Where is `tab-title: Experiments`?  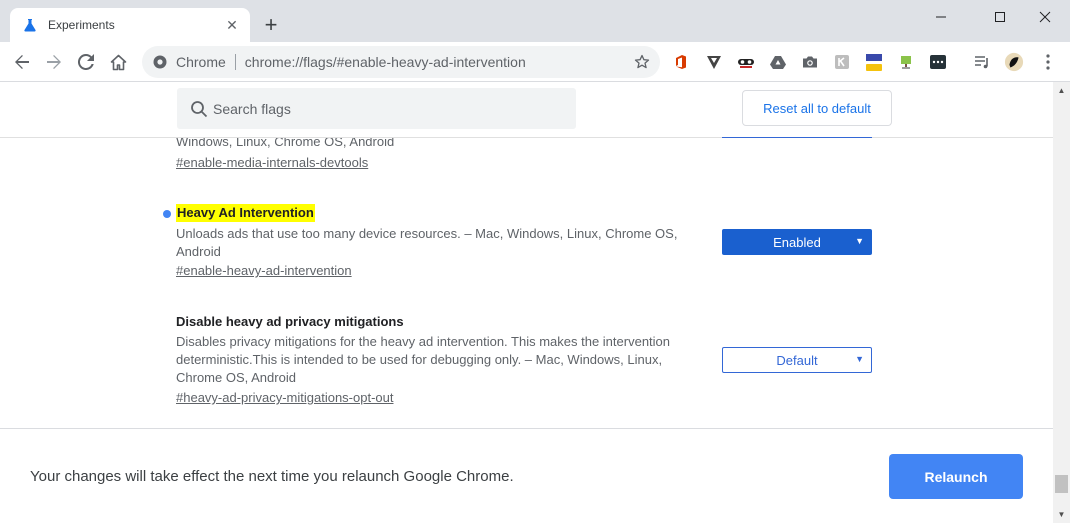
tab-title: Experiments is located at coordinates (81, 25).